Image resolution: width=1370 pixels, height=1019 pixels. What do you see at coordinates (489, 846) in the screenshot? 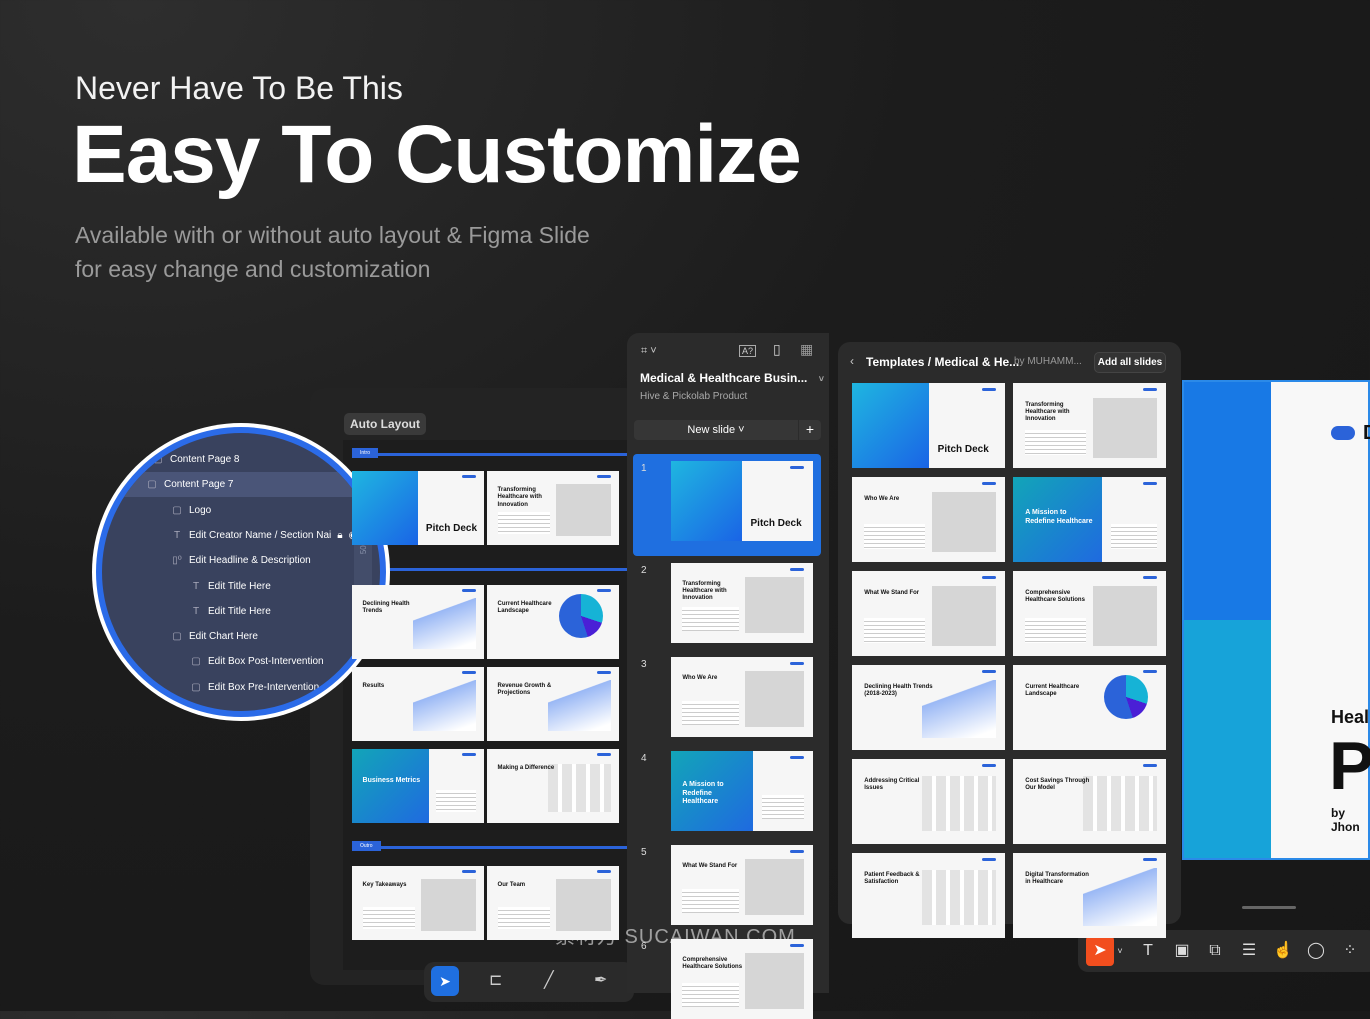
I see `section-outro: Outro` at bounding box center [489, 846].